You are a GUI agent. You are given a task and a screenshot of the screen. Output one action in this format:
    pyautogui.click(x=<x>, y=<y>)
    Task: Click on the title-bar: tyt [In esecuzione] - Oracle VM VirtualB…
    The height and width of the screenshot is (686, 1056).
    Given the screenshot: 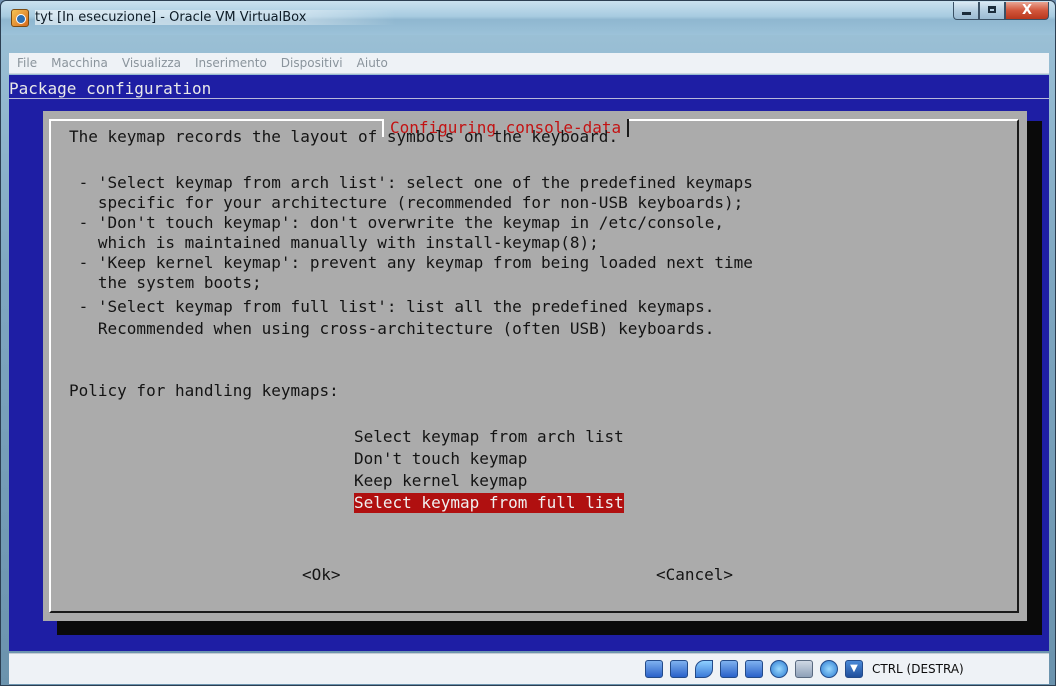 What is the action you would take?
    pyautogui.click(x=528, y=18)
    